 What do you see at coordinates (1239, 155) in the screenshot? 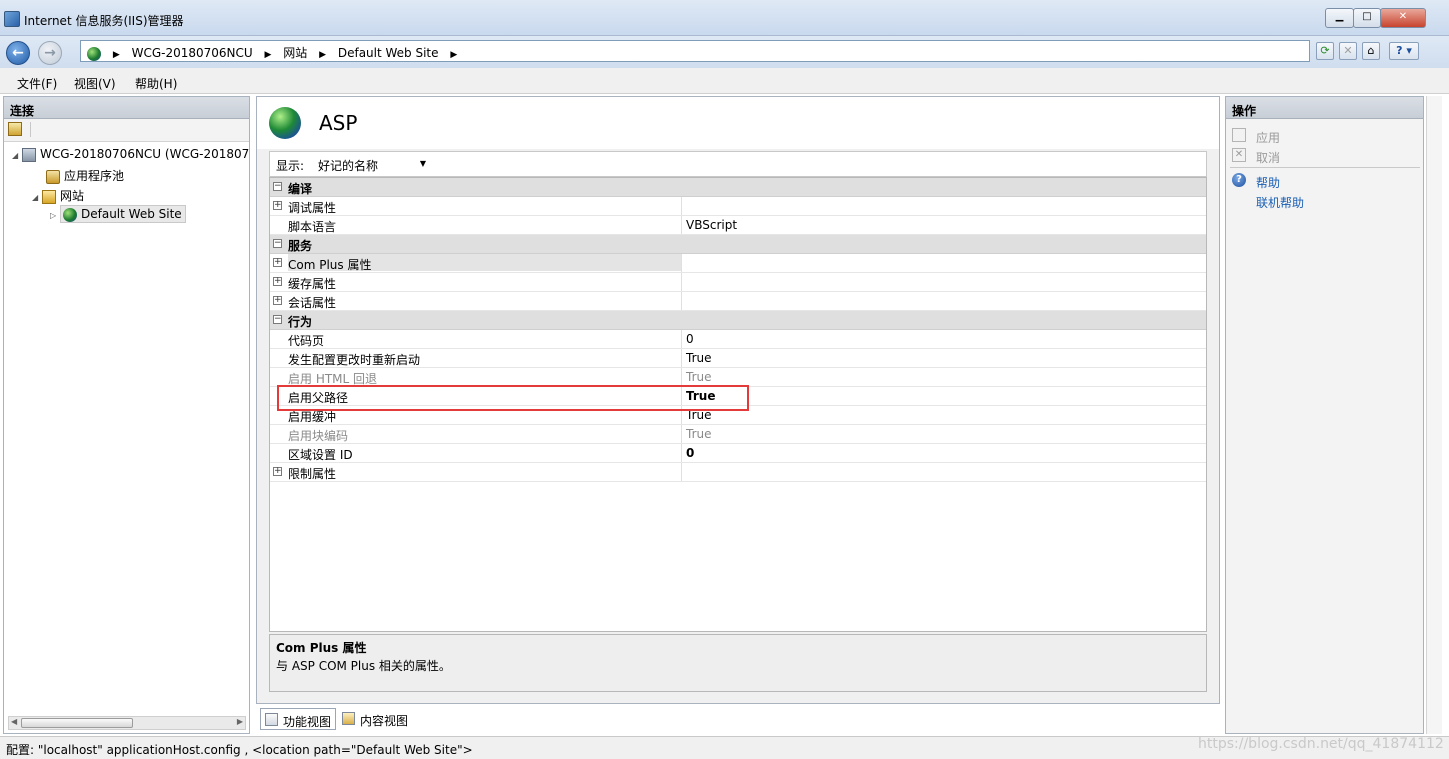
I see `cancel-icon: ✕` at bounding box center [1239, 155].